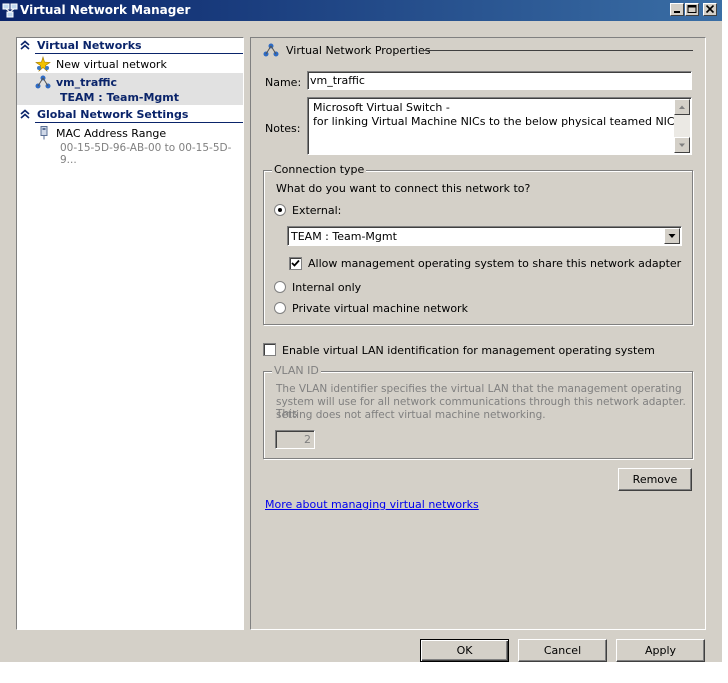  I want to click on maximize-button, so click(692, 9).